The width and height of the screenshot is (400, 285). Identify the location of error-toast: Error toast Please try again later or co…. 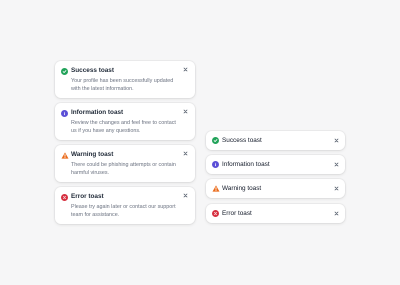
(125, 205).